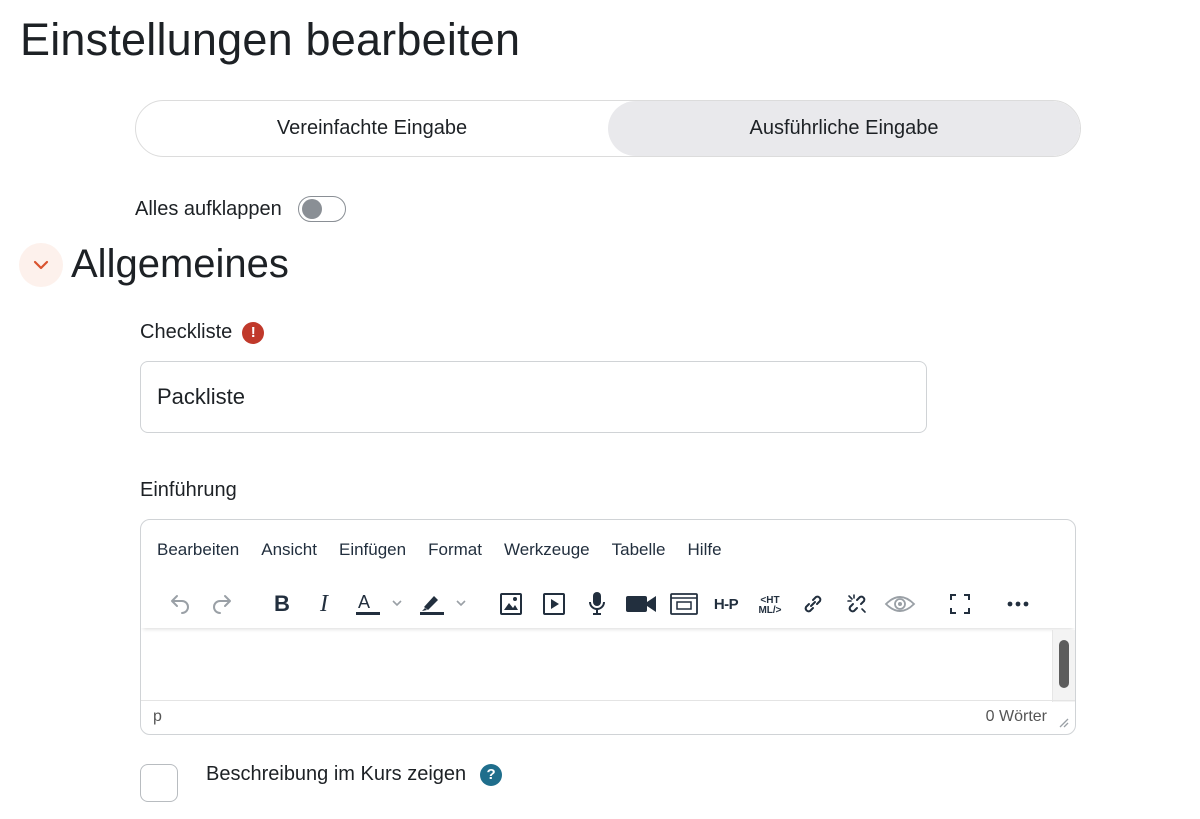  I want to click on bold-icon: B, so click(282, 603).